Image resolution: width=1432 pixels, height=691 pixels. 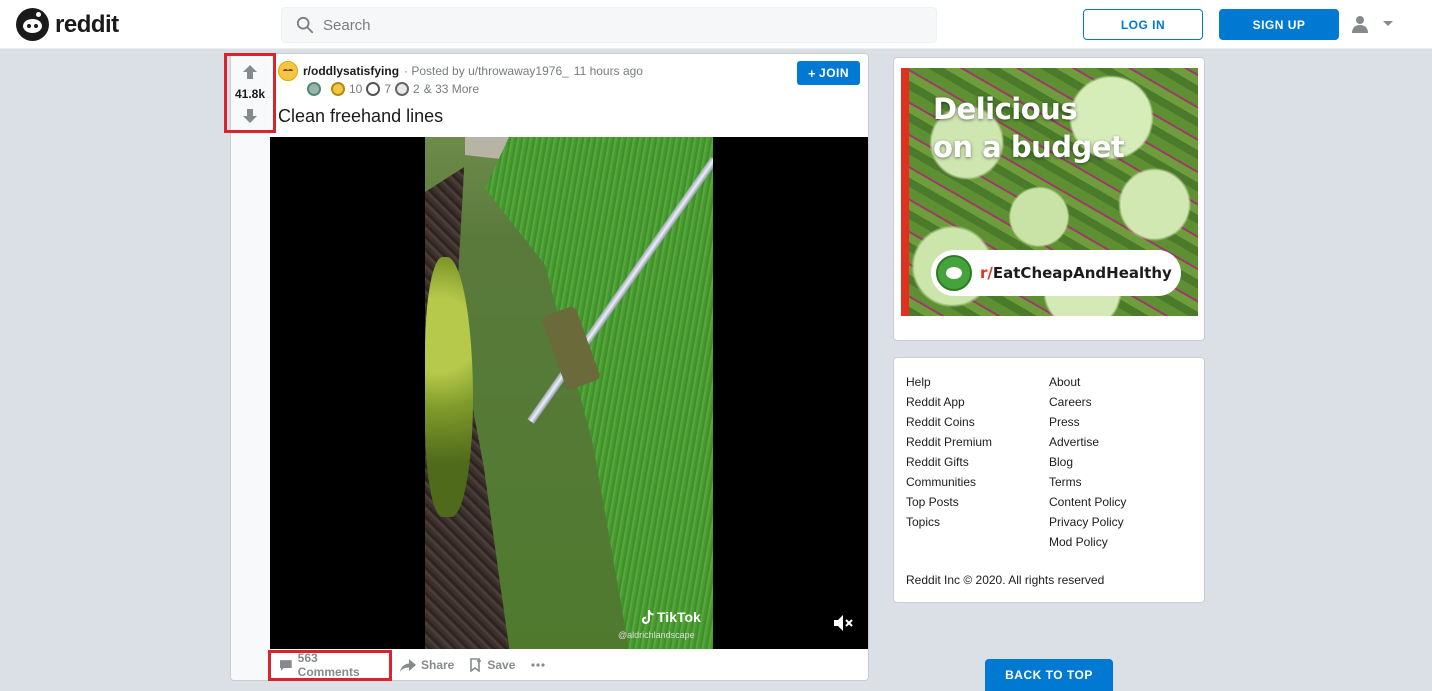 I want to click on comments-count: 563 Comments, so click(x=328, y=665).